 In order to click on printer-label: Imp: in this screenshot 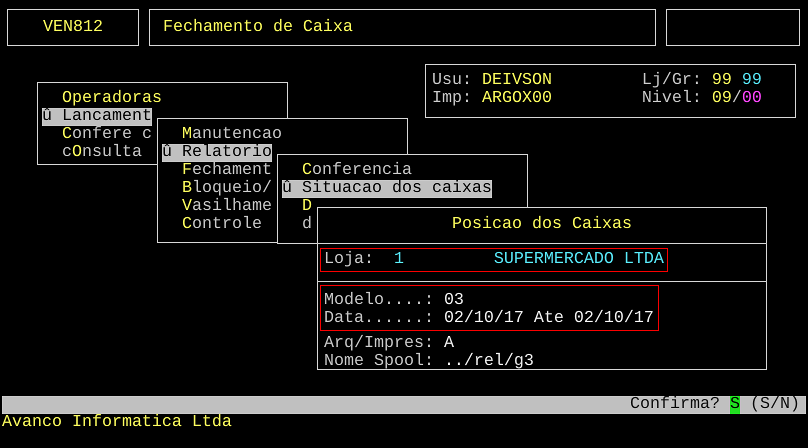, I will do `click(452, 99)`.